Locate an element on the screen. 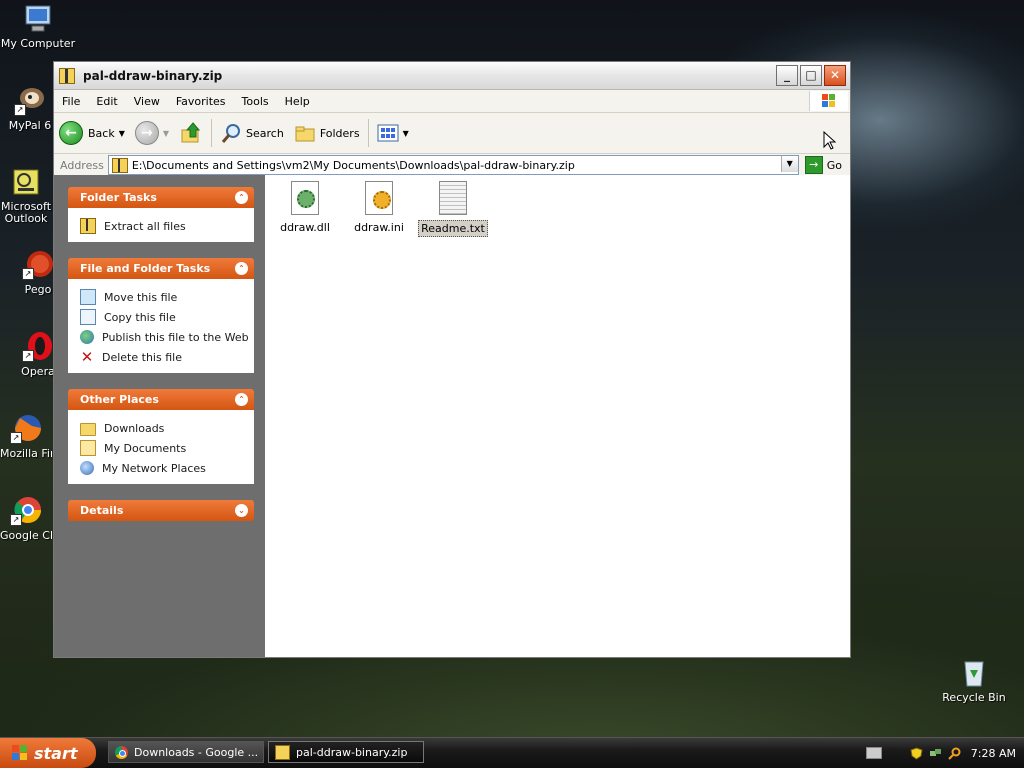 The height and width of the screenshot is (768, 1024). task-publish-web: Publish this file to the Web is located at coordinates (167, 337).